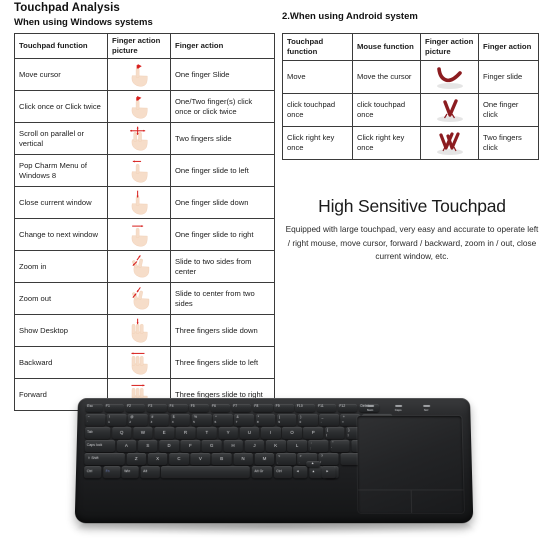  What do you see at coordinates (297, 446) in the screenshot?
I see `keyboard-key: L` at bounding box center [297, 446].